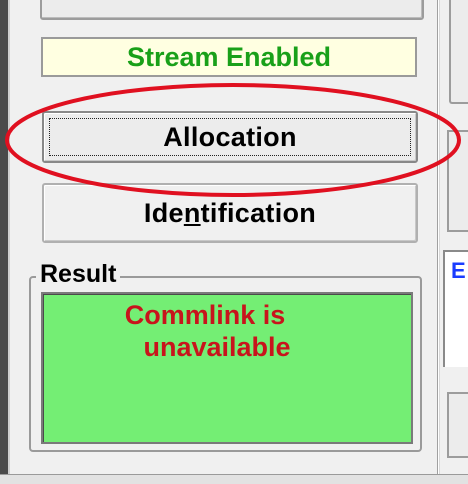  Describe the element at coordinates (194, 136) in the screenshot. I see `allocation-mnemonic: l` at that location.